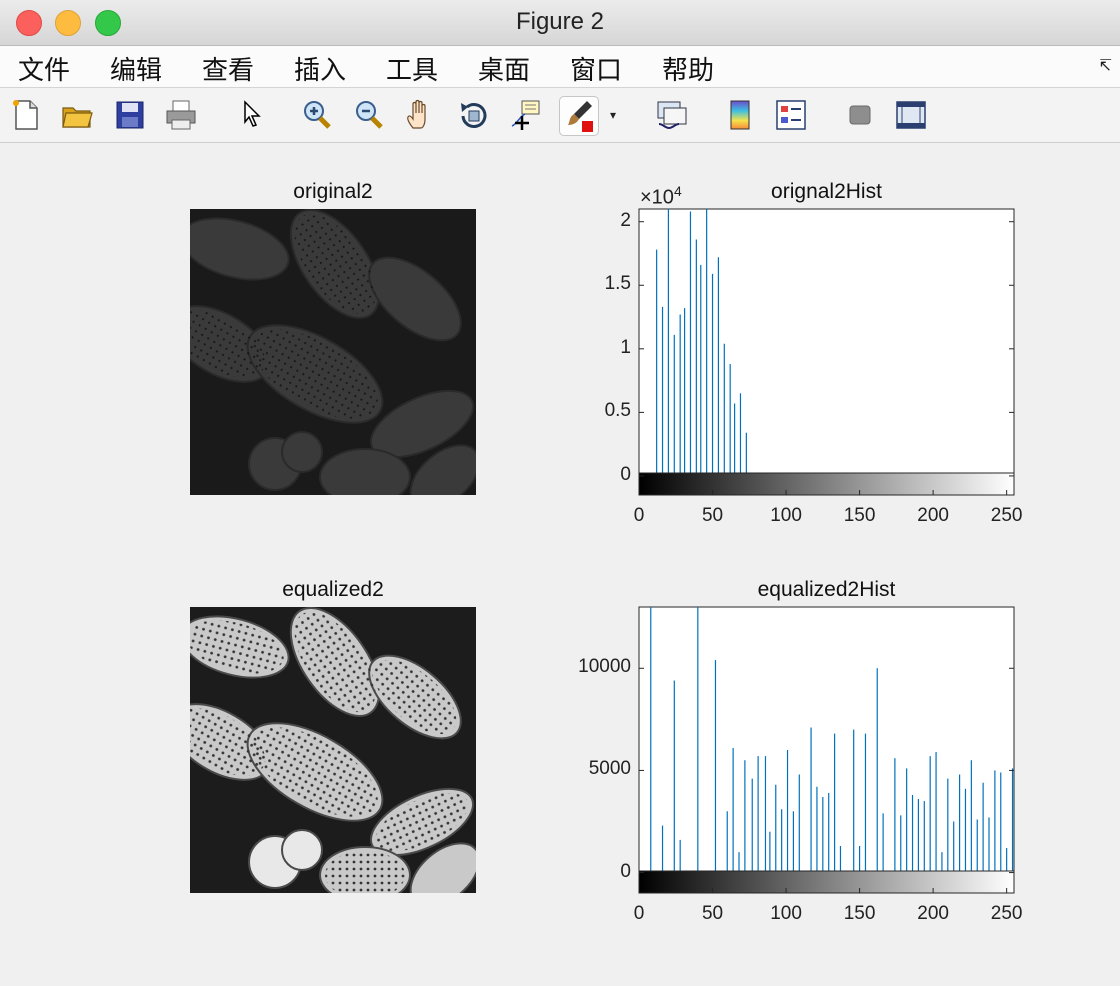  What do you see at coordinates (617, 411) in the screenshot?
I see `orig-ytick-label: 0.5` at bounding box center [617, 411].